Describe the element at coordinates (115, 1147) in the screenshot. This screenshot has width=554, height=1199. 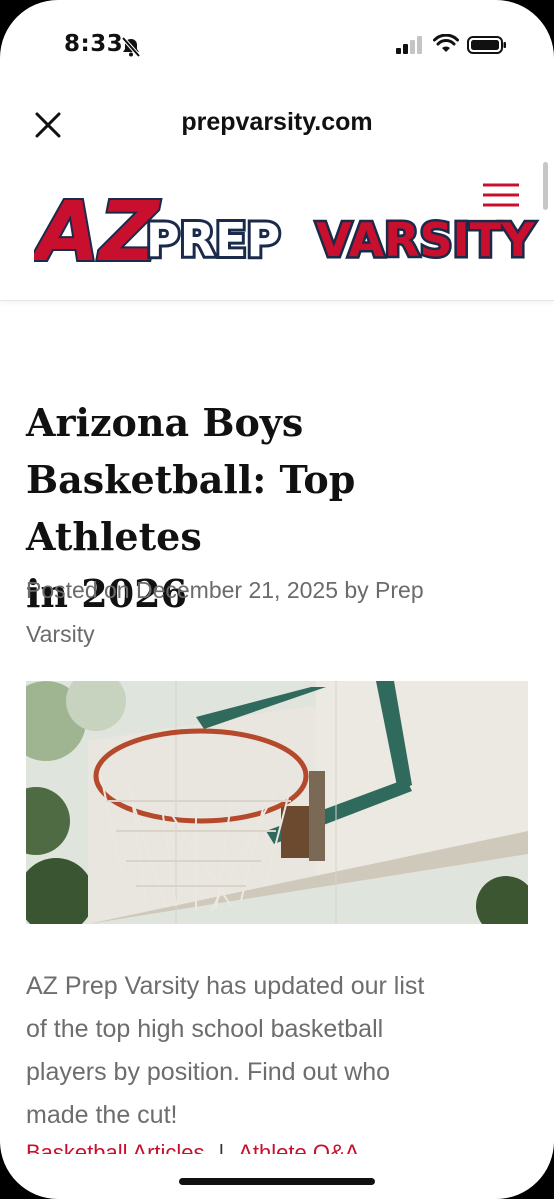
I see `category-link: Basketball Articles` at that location.